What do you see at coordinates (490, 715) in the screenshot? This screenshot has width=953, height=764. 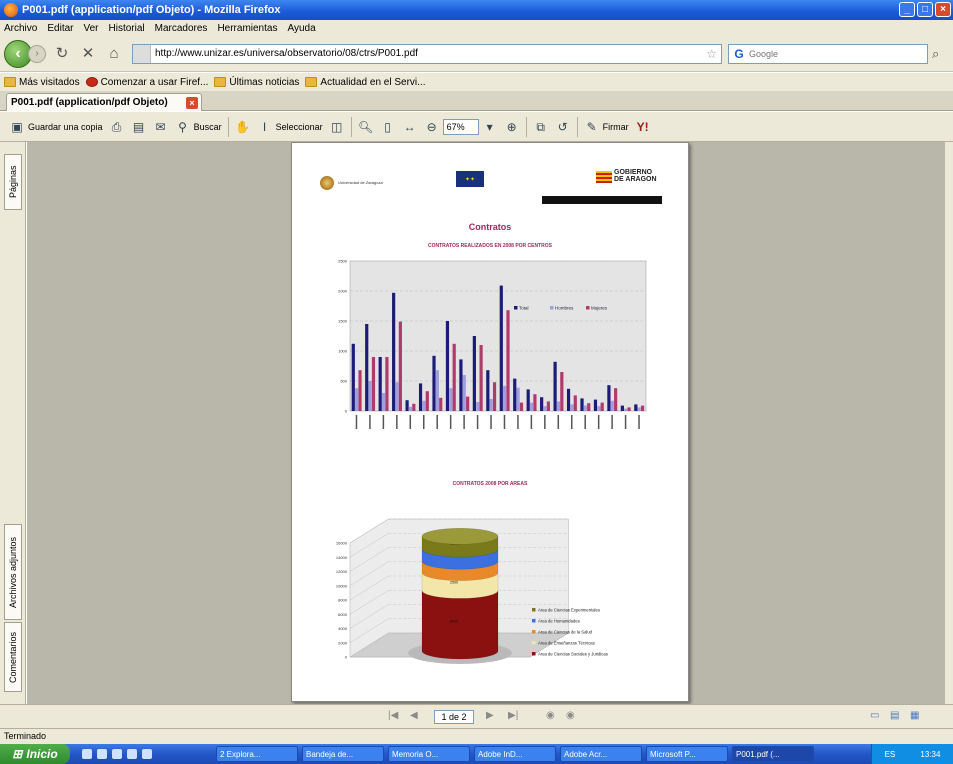 I see `next-page-icon: ▶` at bounding box center [490, 715].